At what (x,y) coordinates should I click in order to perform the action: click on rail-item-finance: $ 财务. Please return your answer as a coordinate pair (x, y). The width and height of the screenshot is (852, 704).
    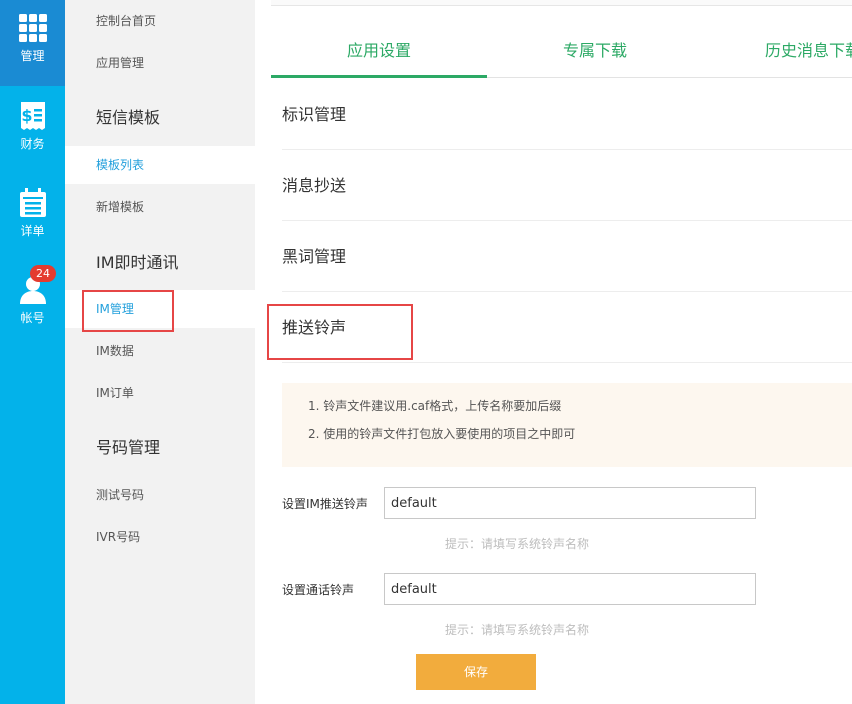
    Looking at the image, I should click on (32, 131).